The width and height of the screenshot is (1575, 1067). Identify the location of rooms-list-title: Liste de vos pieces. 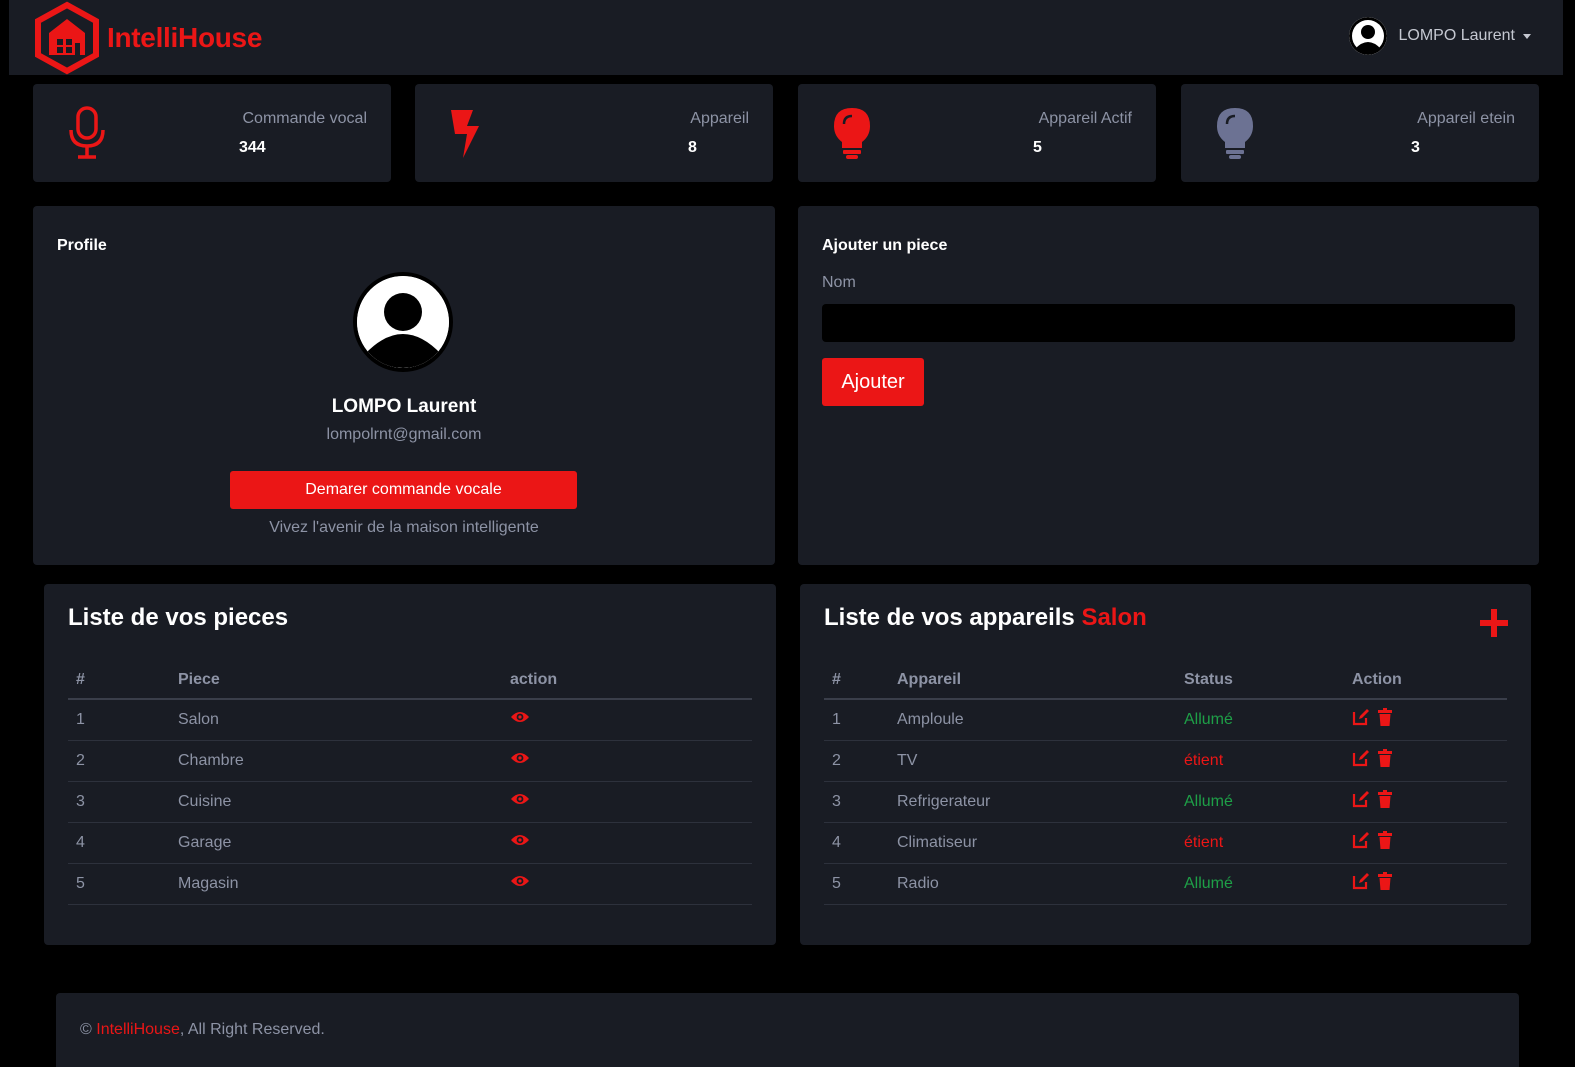
(178, 617).